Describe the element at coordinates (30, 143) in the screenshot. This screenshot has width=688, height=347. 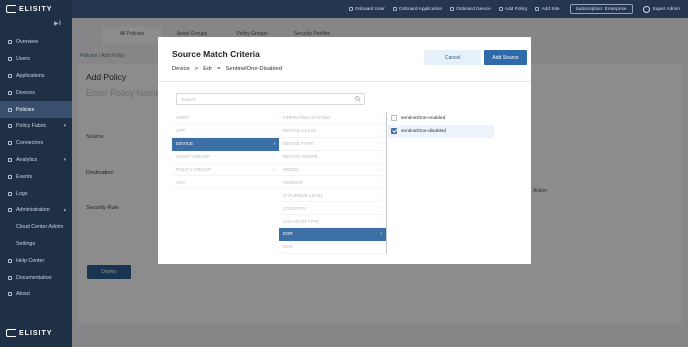
I see `sidebar-item-label: Connectors` at that location.